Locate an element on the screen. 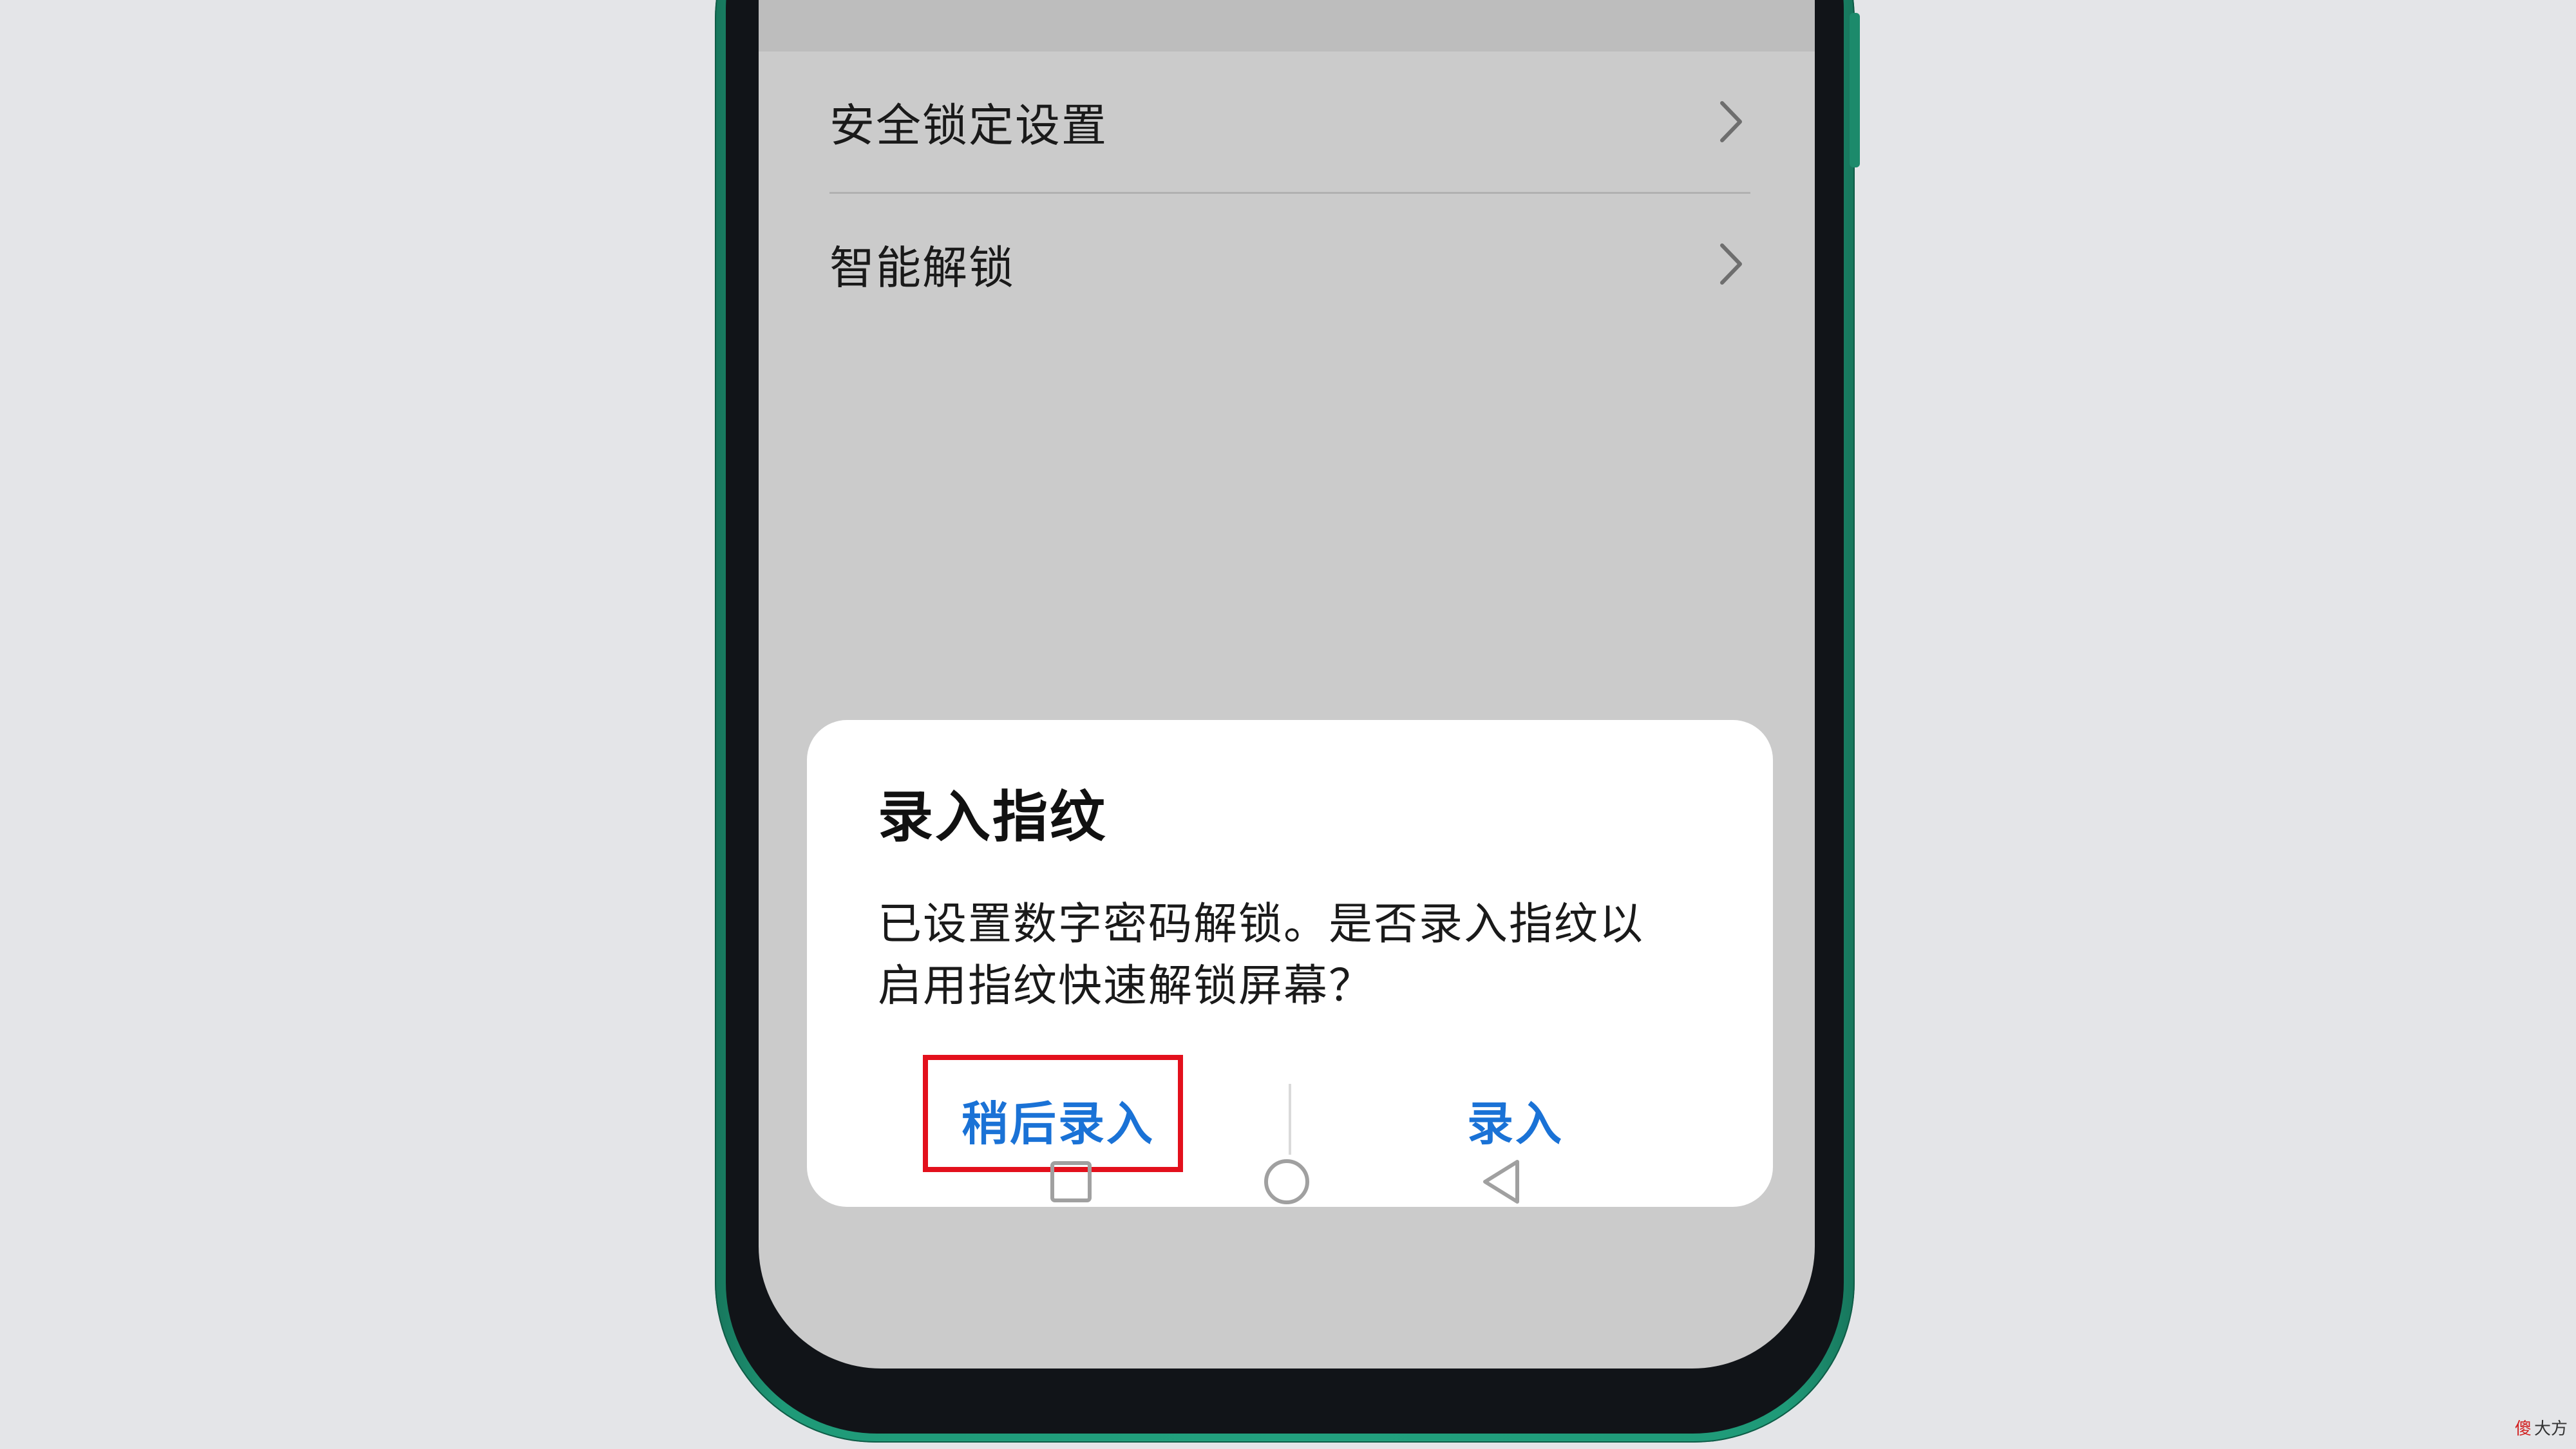 This screenshot has height=1449, width=2576. dialog-message: 已设置数字密码解锁。是否录入指纹以 启用指纹快速解锁屏幕？ is located at coordinates (1290, 956).